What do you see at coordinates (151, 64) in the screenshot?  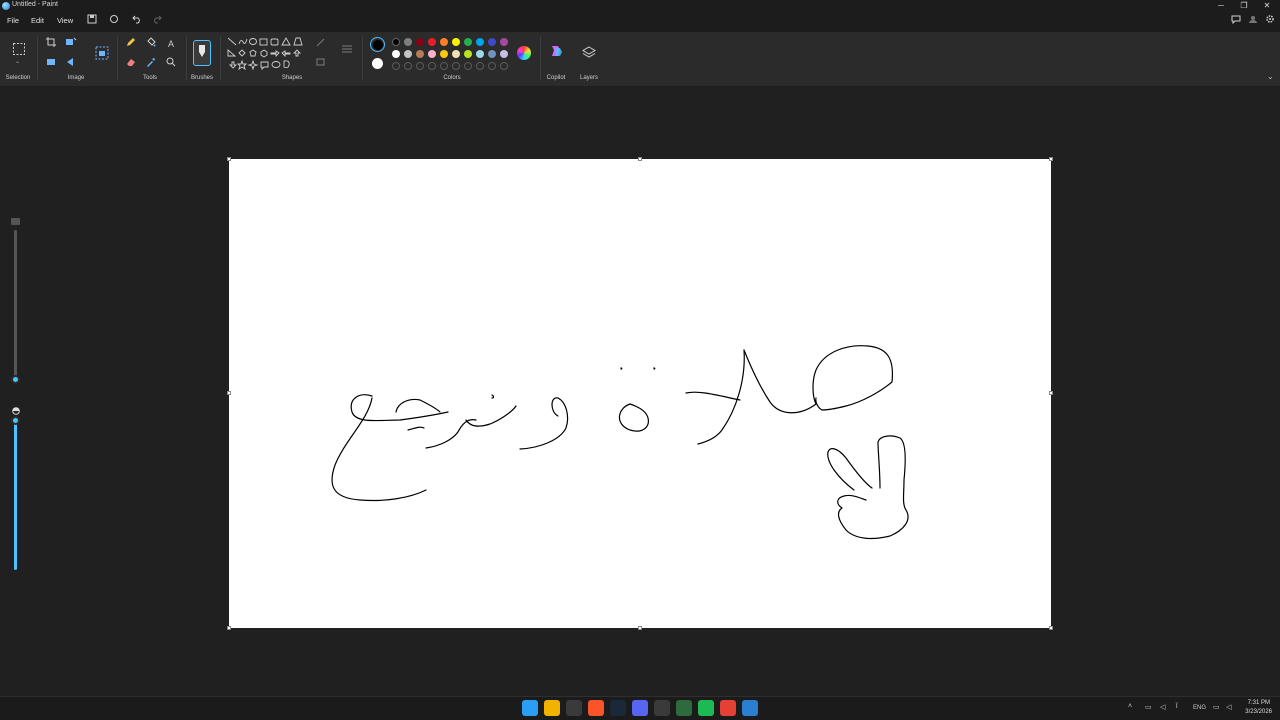 I see `color-picker-icon` at bounding box center [151, 64].